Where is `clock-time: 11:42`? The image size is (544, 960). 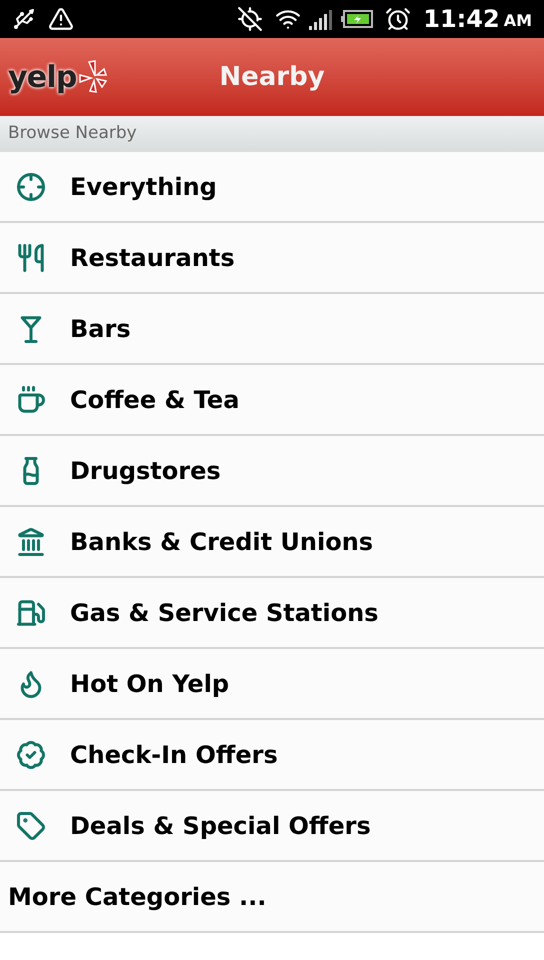 clock-time: 11:42 is located at coordinates (461, 19).